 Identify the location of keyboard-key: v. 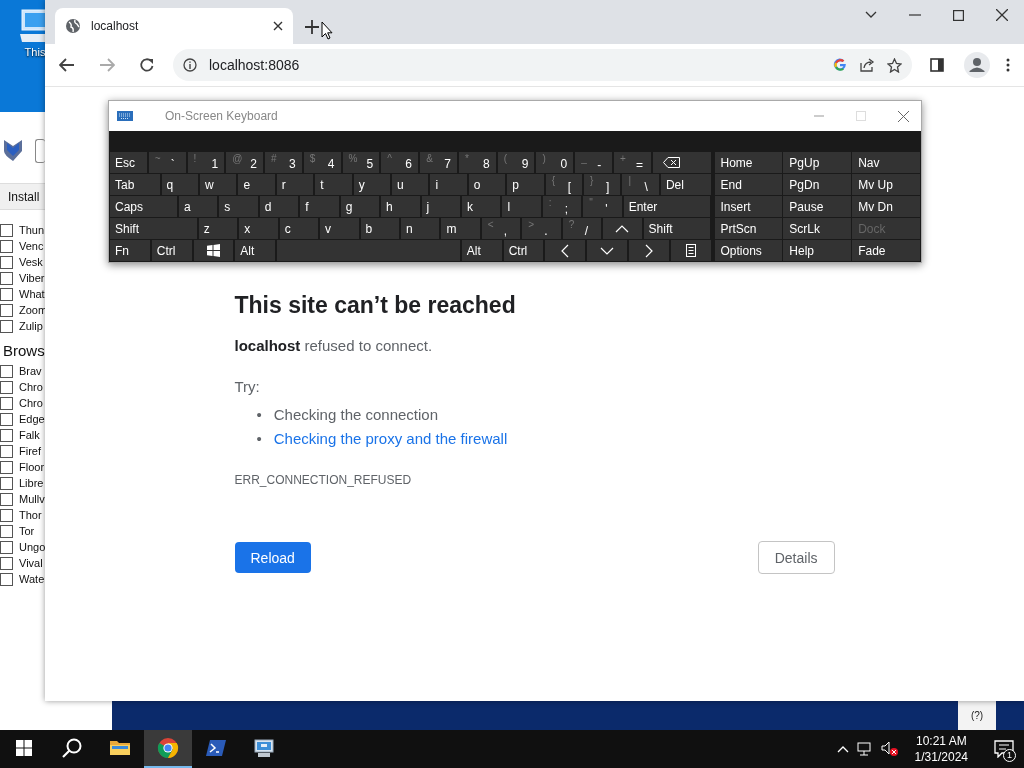
(339, 228).